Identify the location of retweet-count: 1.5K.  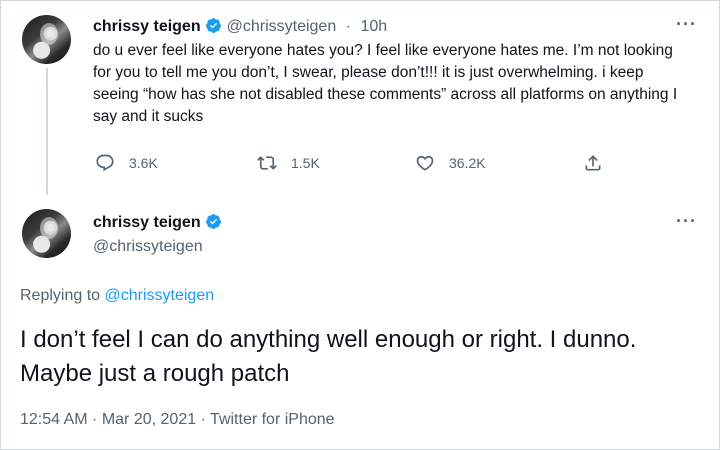
(305, 163).